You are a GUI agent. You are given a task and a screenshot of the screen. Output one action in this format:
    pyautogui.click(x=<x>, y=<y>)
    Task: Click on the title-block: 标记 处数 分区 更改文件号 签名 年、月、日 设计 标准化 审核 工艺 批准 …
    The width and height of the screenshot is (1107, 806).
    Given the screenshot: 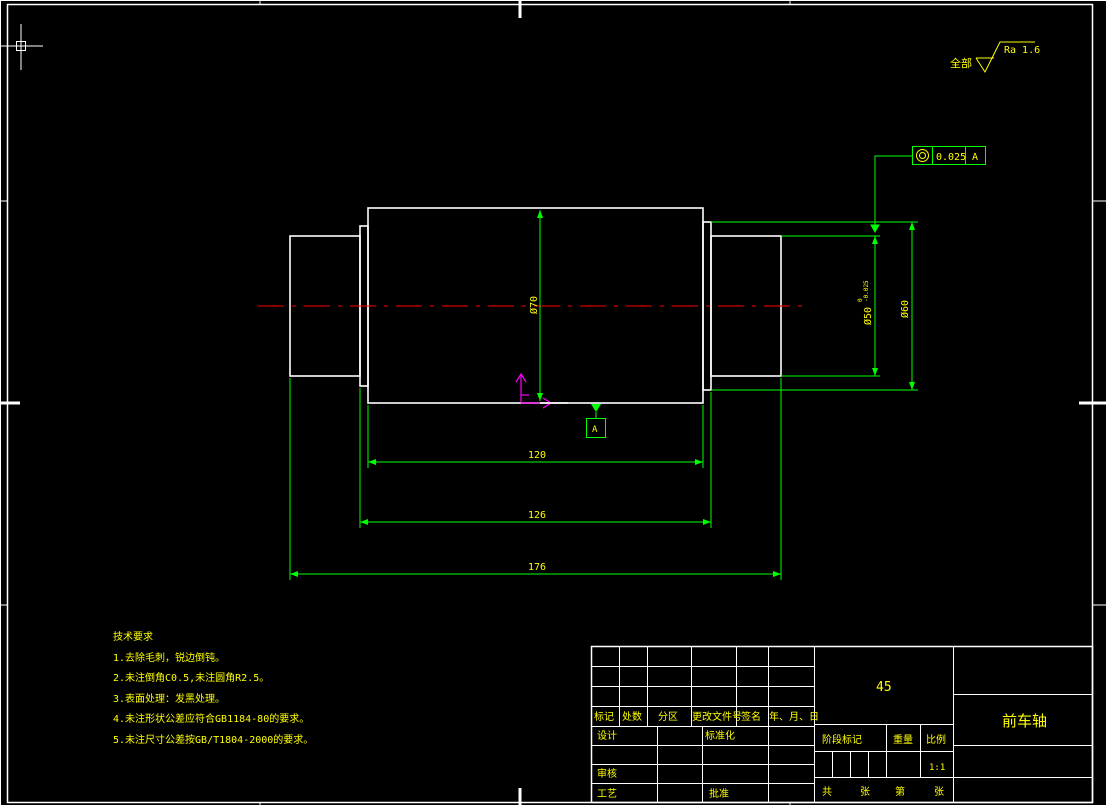 What is the action you would take?
    pyautogui.click(x=842, y=724)
    